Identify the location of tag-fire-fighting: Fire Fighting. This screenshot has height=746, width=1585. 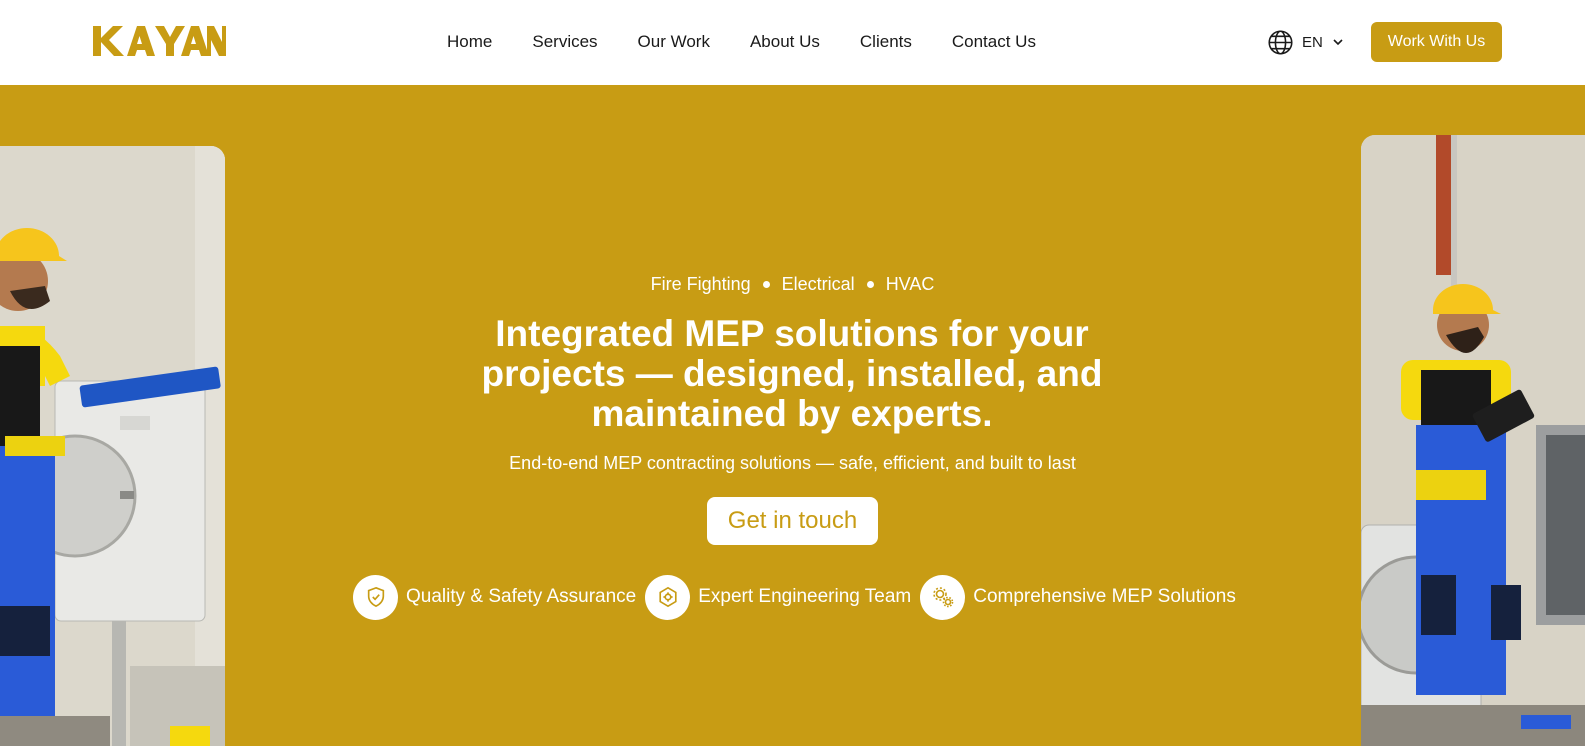
(700, 284).